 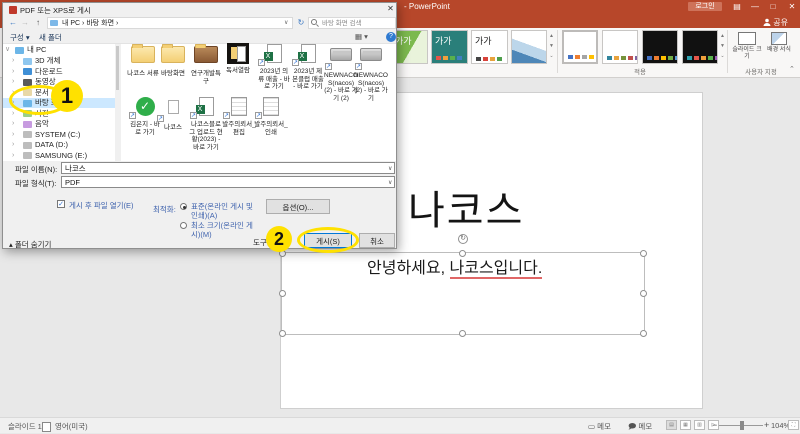 What do you see at coordinates (117, 68) in the screenshot?
I see `sidebar-scrollbar-thumb` at bounding box center [117, 68].